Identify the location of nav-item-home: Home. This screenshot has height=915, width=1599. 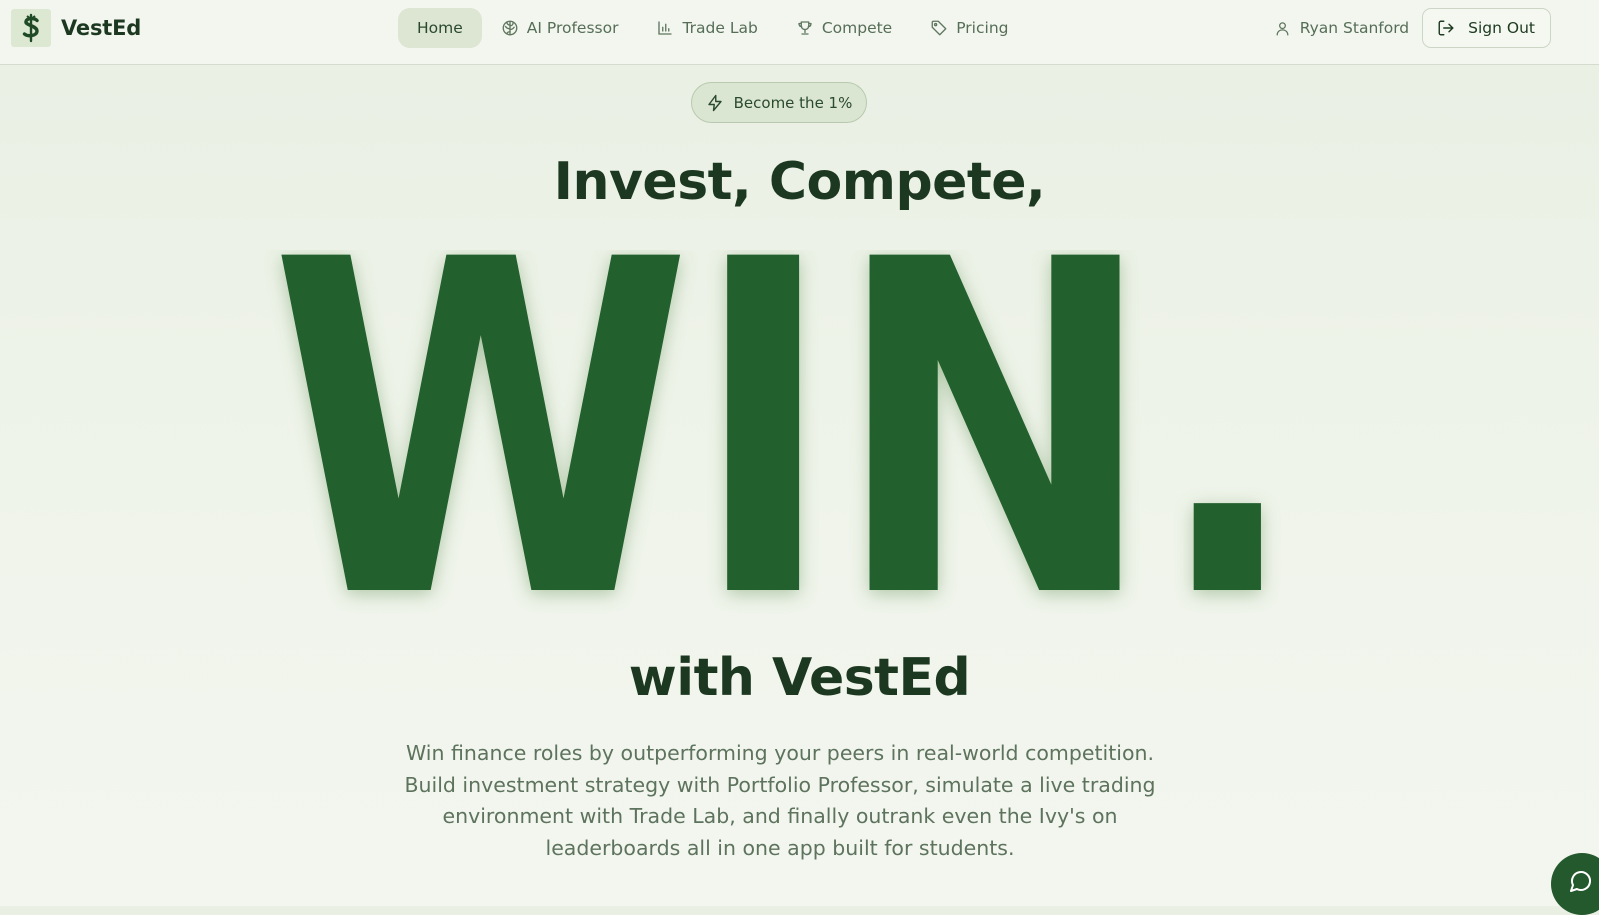
(440, 28).